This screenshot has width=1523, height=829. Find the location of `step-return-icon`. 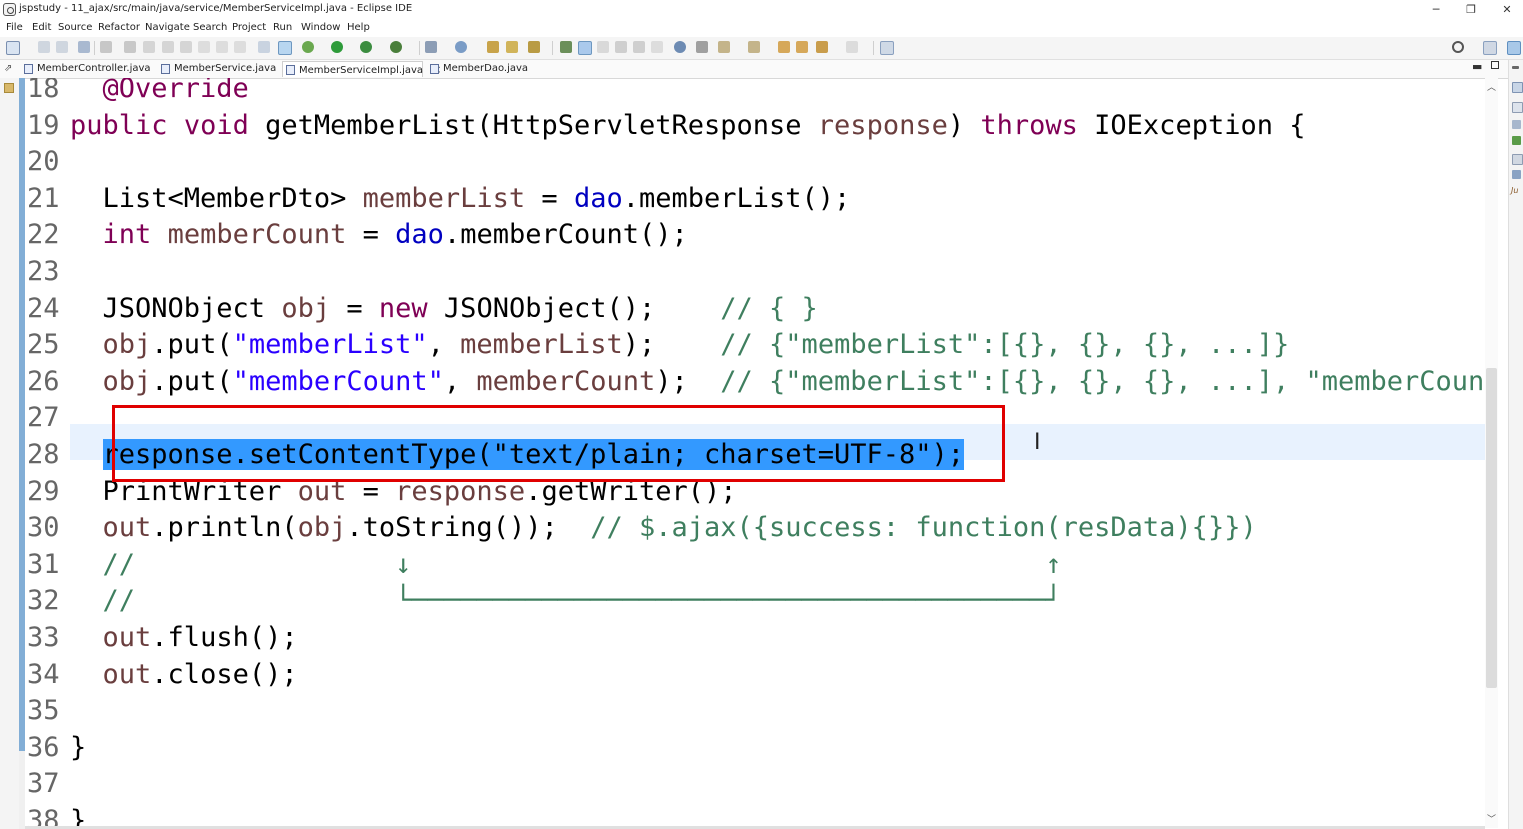

step-return-icon is located at coordinates (240, 47).